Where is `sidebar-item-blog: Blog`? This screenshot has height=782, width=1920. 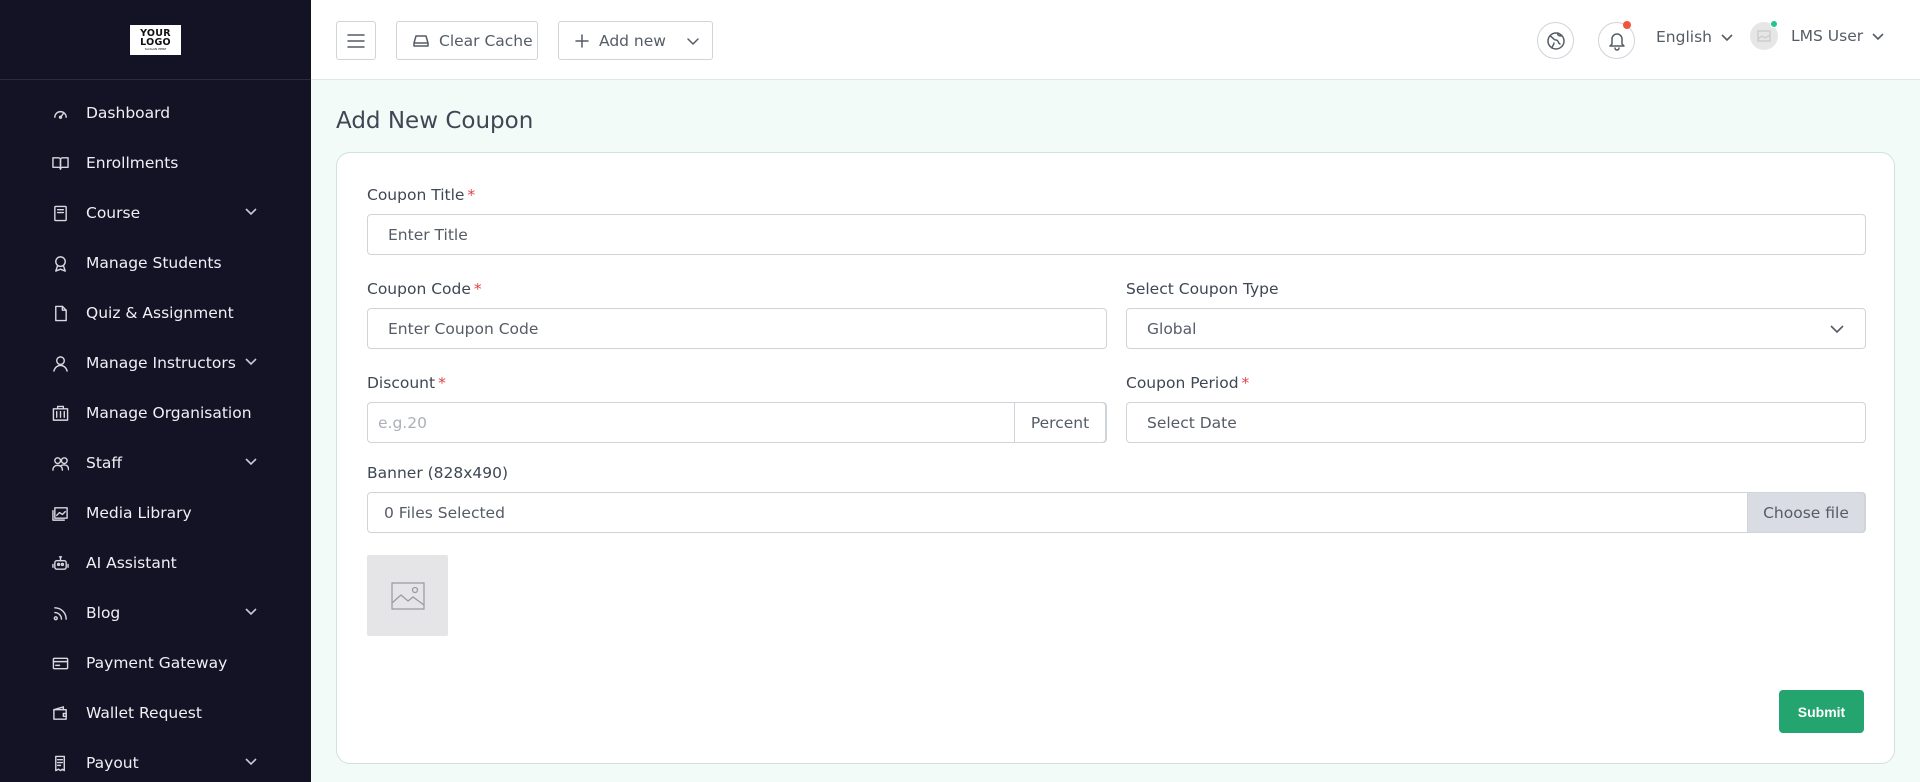 sidebar-item-blog: Blog is located at coordinates (155, 613).